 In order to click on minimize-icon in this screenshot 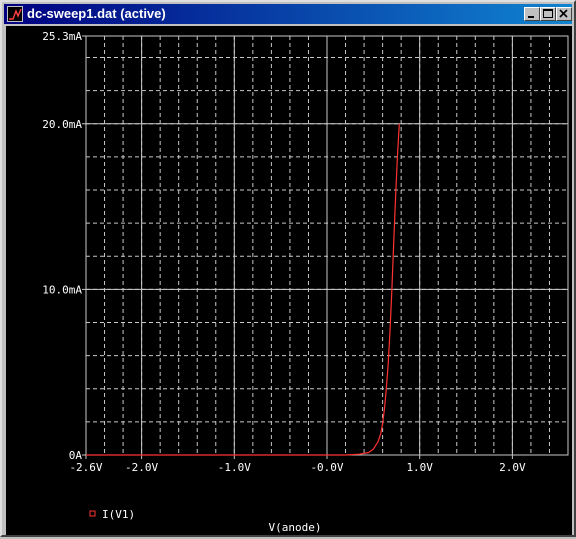, I will do `click(531, 17)`.